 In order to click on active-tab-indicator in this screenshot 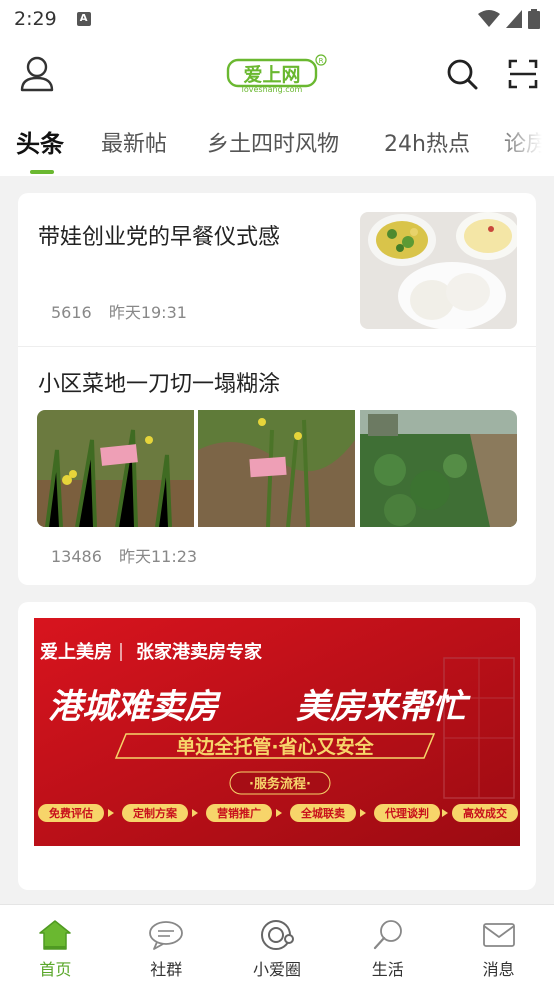, I will do `click(42, 172)`.